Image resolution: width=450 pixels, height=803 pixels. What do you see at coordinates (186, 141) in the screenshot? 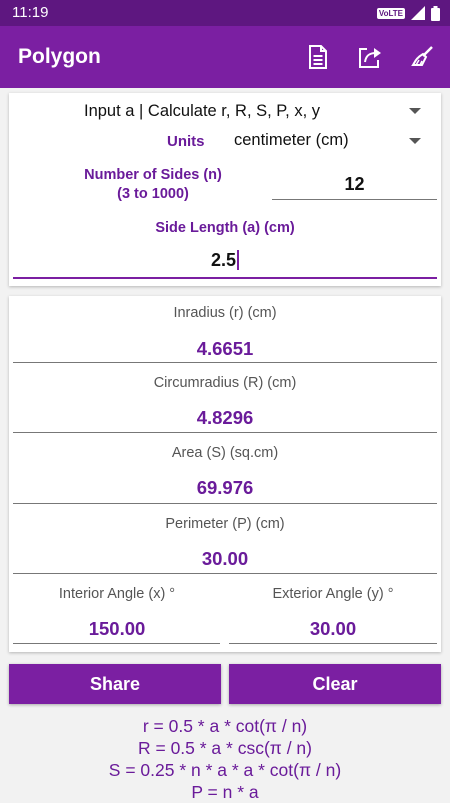
I see `units-label: Units` at bounding box center [186, 141].